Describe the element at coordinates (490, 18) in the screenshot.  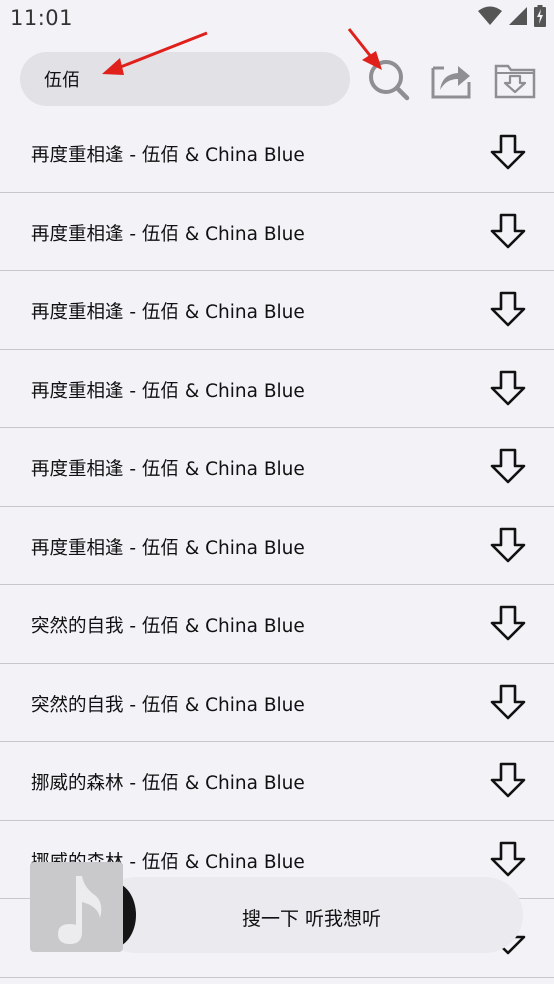
I see `wifi-icon` at that location.